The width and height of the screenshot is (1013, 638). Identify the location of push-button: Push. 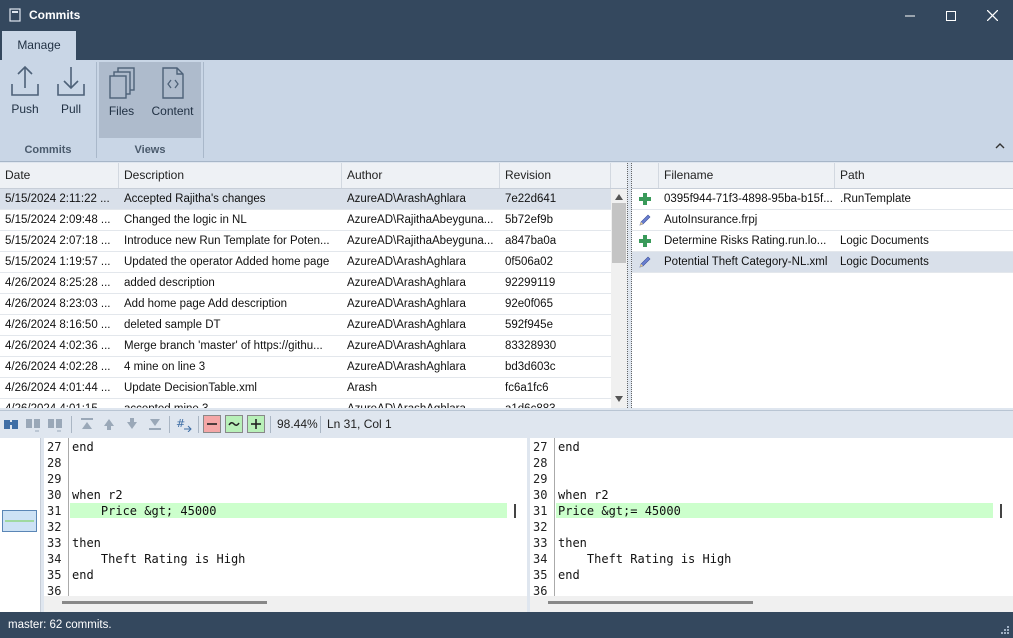
(25, 94).